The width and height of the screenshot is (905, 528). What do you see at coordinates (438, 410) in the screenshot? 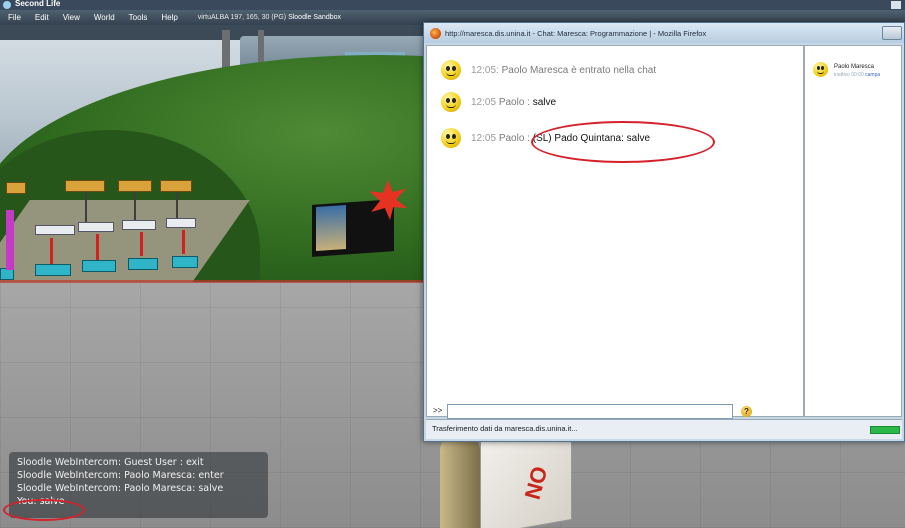
I see `input-prompt: >>` at bounding box center [438, 410].